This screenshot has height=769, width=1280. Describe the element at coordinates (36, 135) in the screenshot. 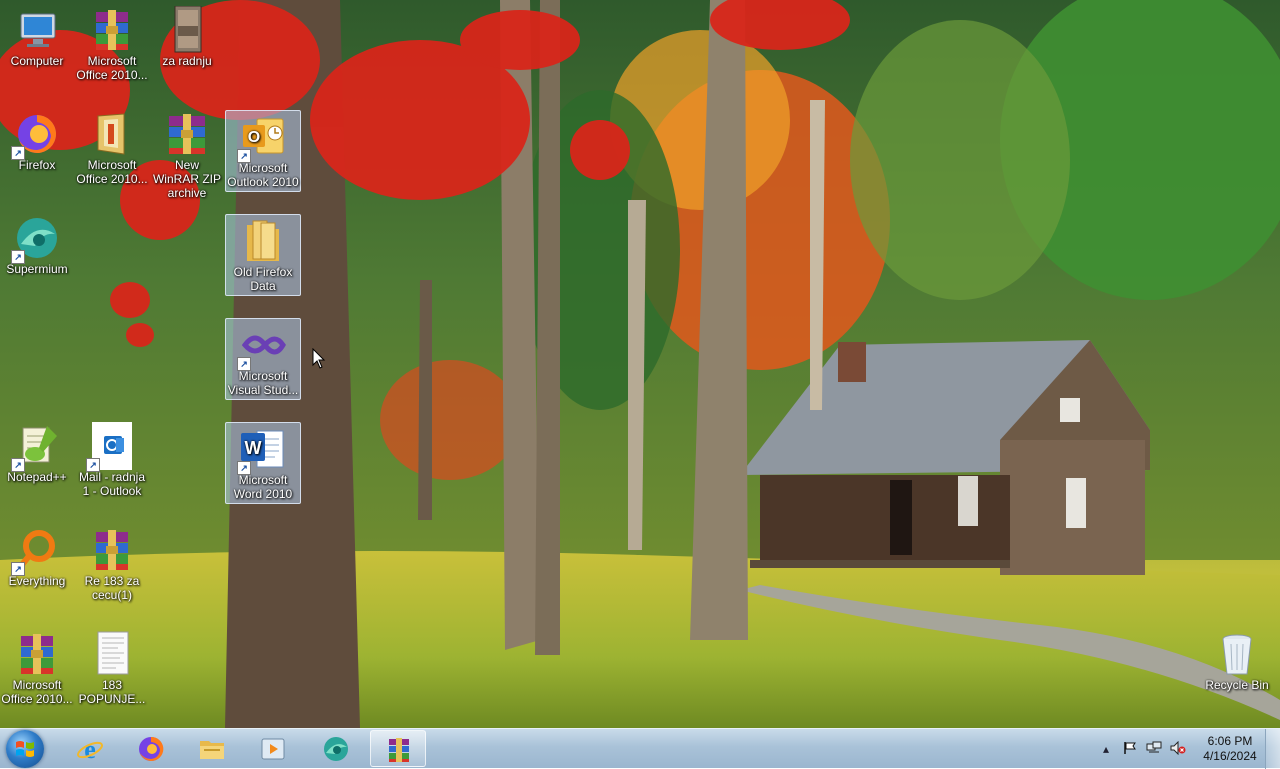

I see `firefox-icon: ↗` at that location.